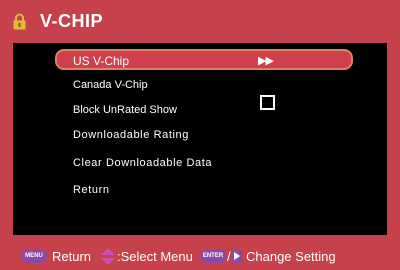  I want to click on footer-select-label: :Select Menu, so click(155, 256).